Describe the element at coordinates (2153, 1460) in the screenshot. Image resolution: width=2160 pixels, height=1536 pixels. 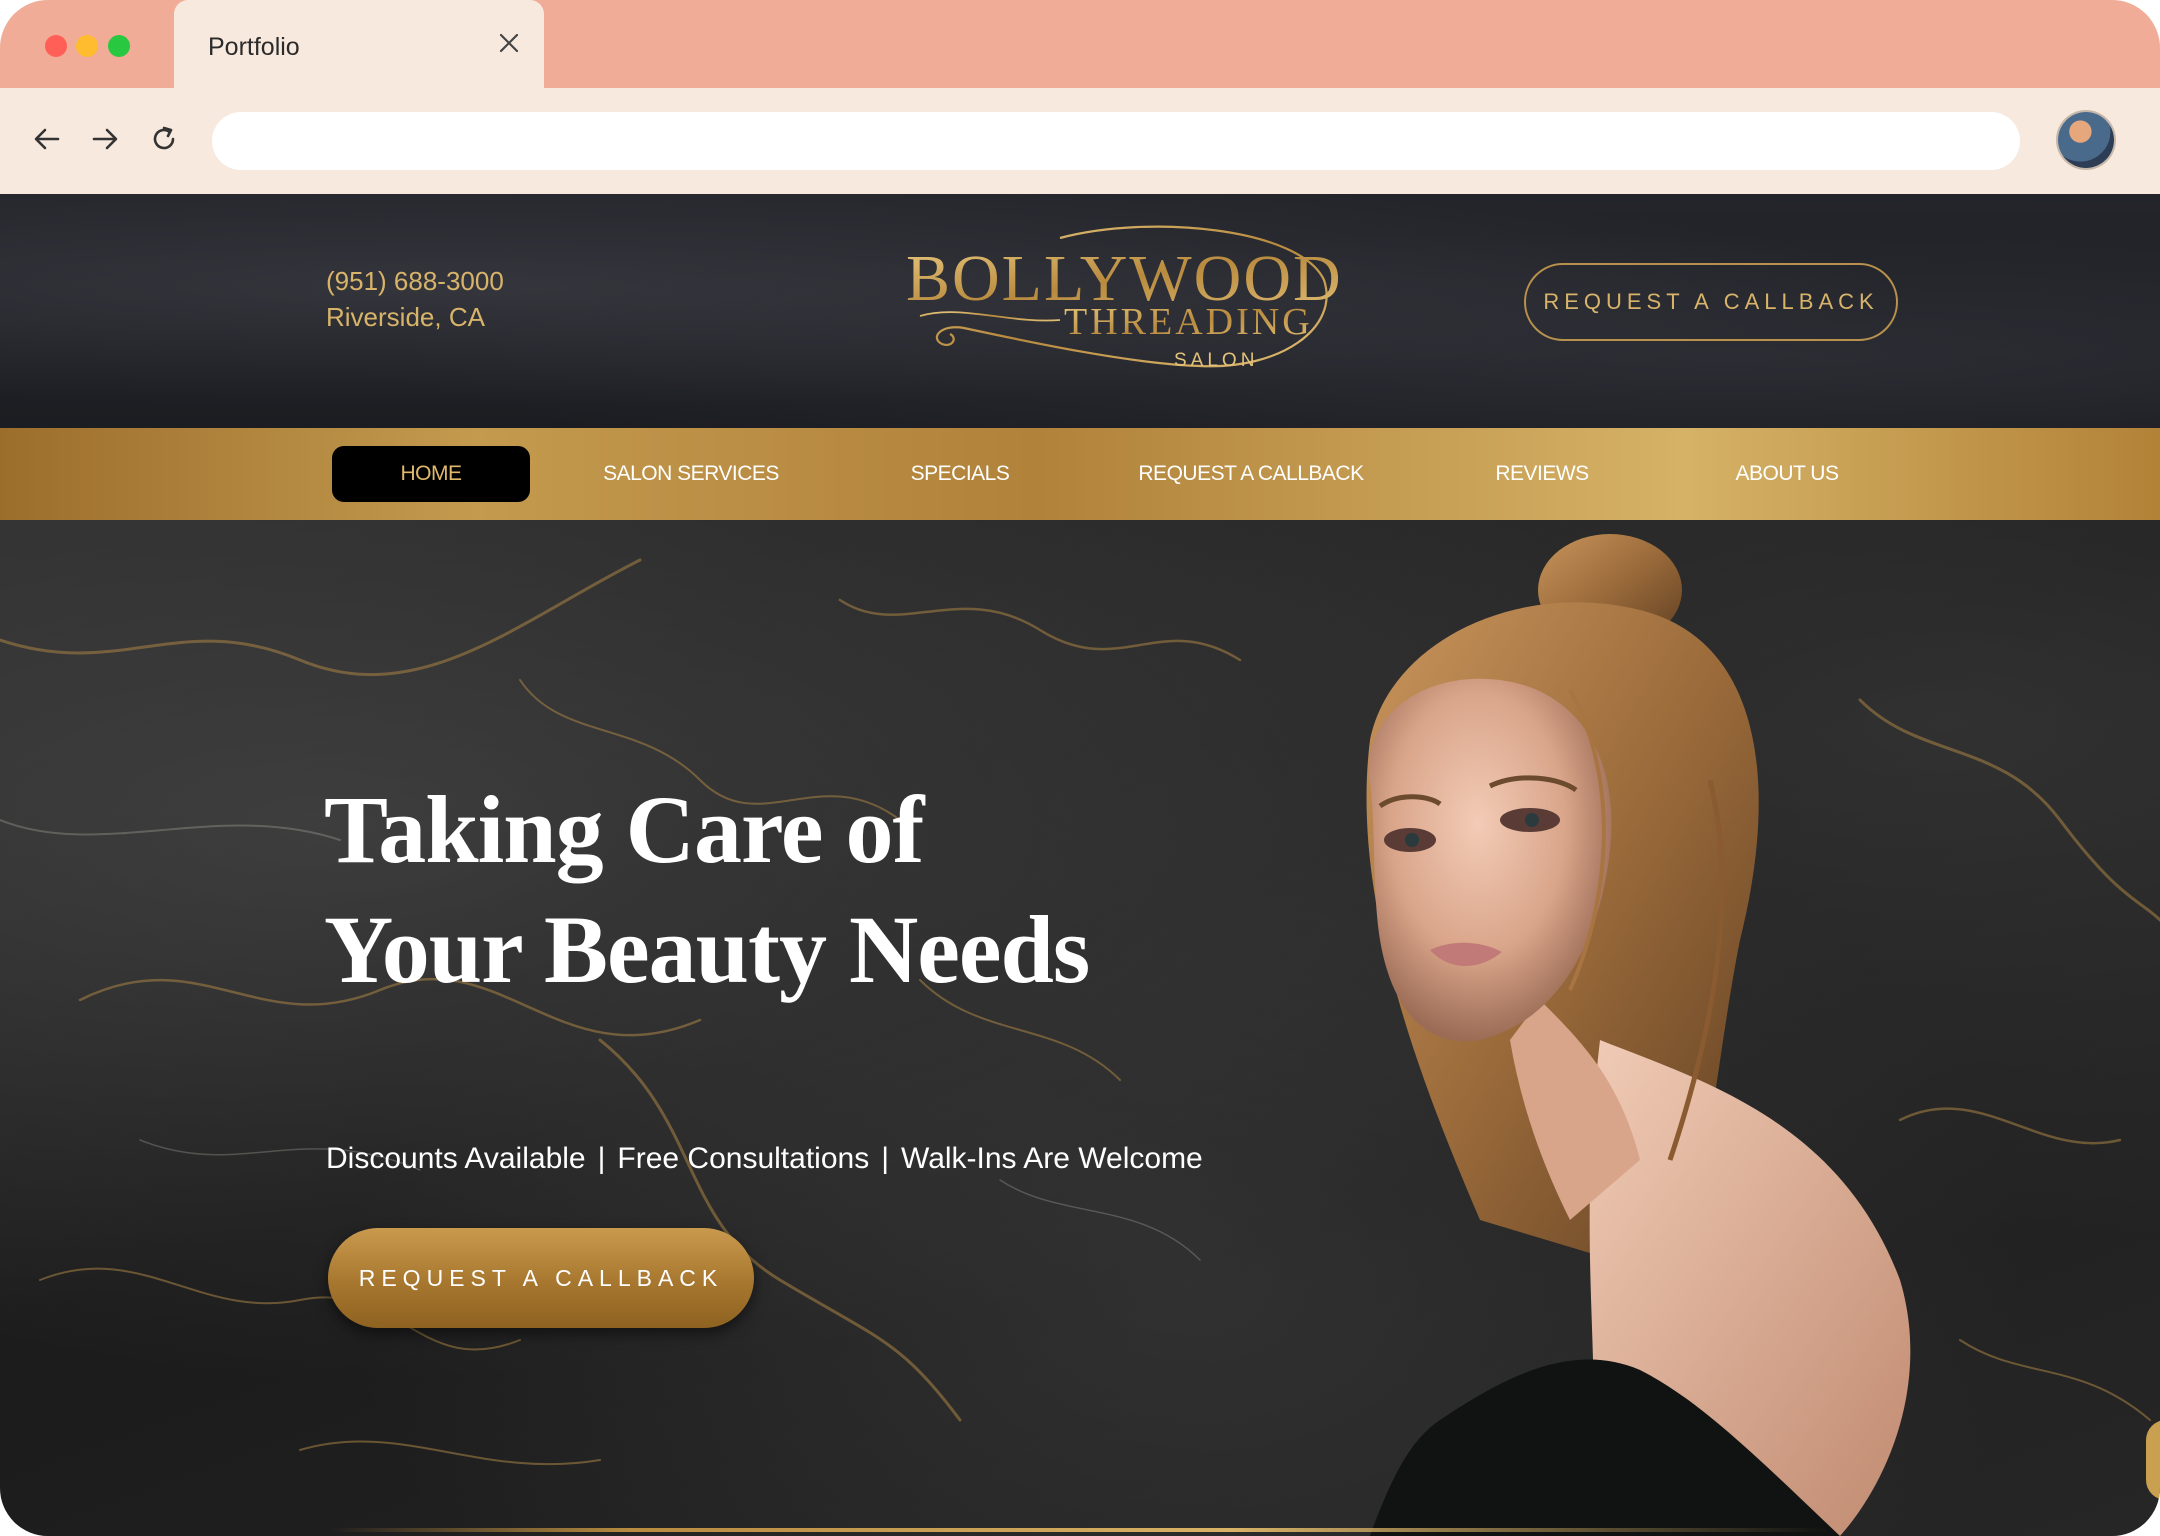
I see `side-scroll-handle` at that location.